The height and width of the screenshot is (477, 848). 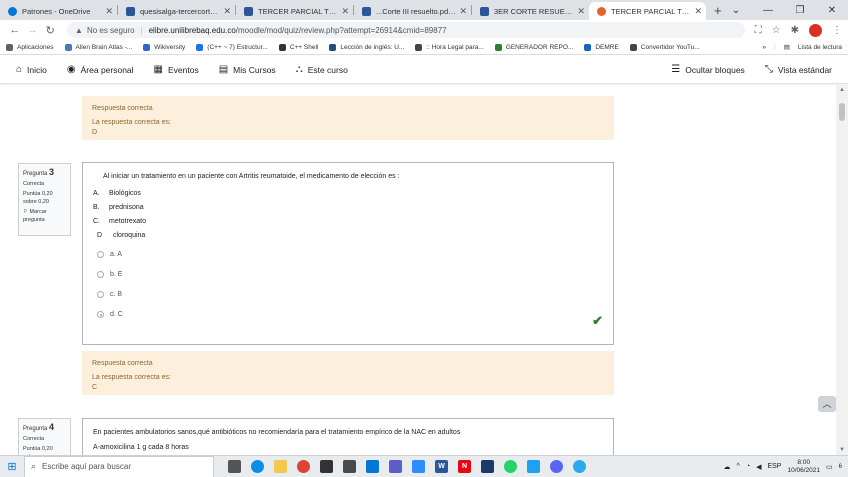 I want to click on browser-tab-active: TERCER PARCIAL TEÓRICO... ✕, so click(x=647, y=11).